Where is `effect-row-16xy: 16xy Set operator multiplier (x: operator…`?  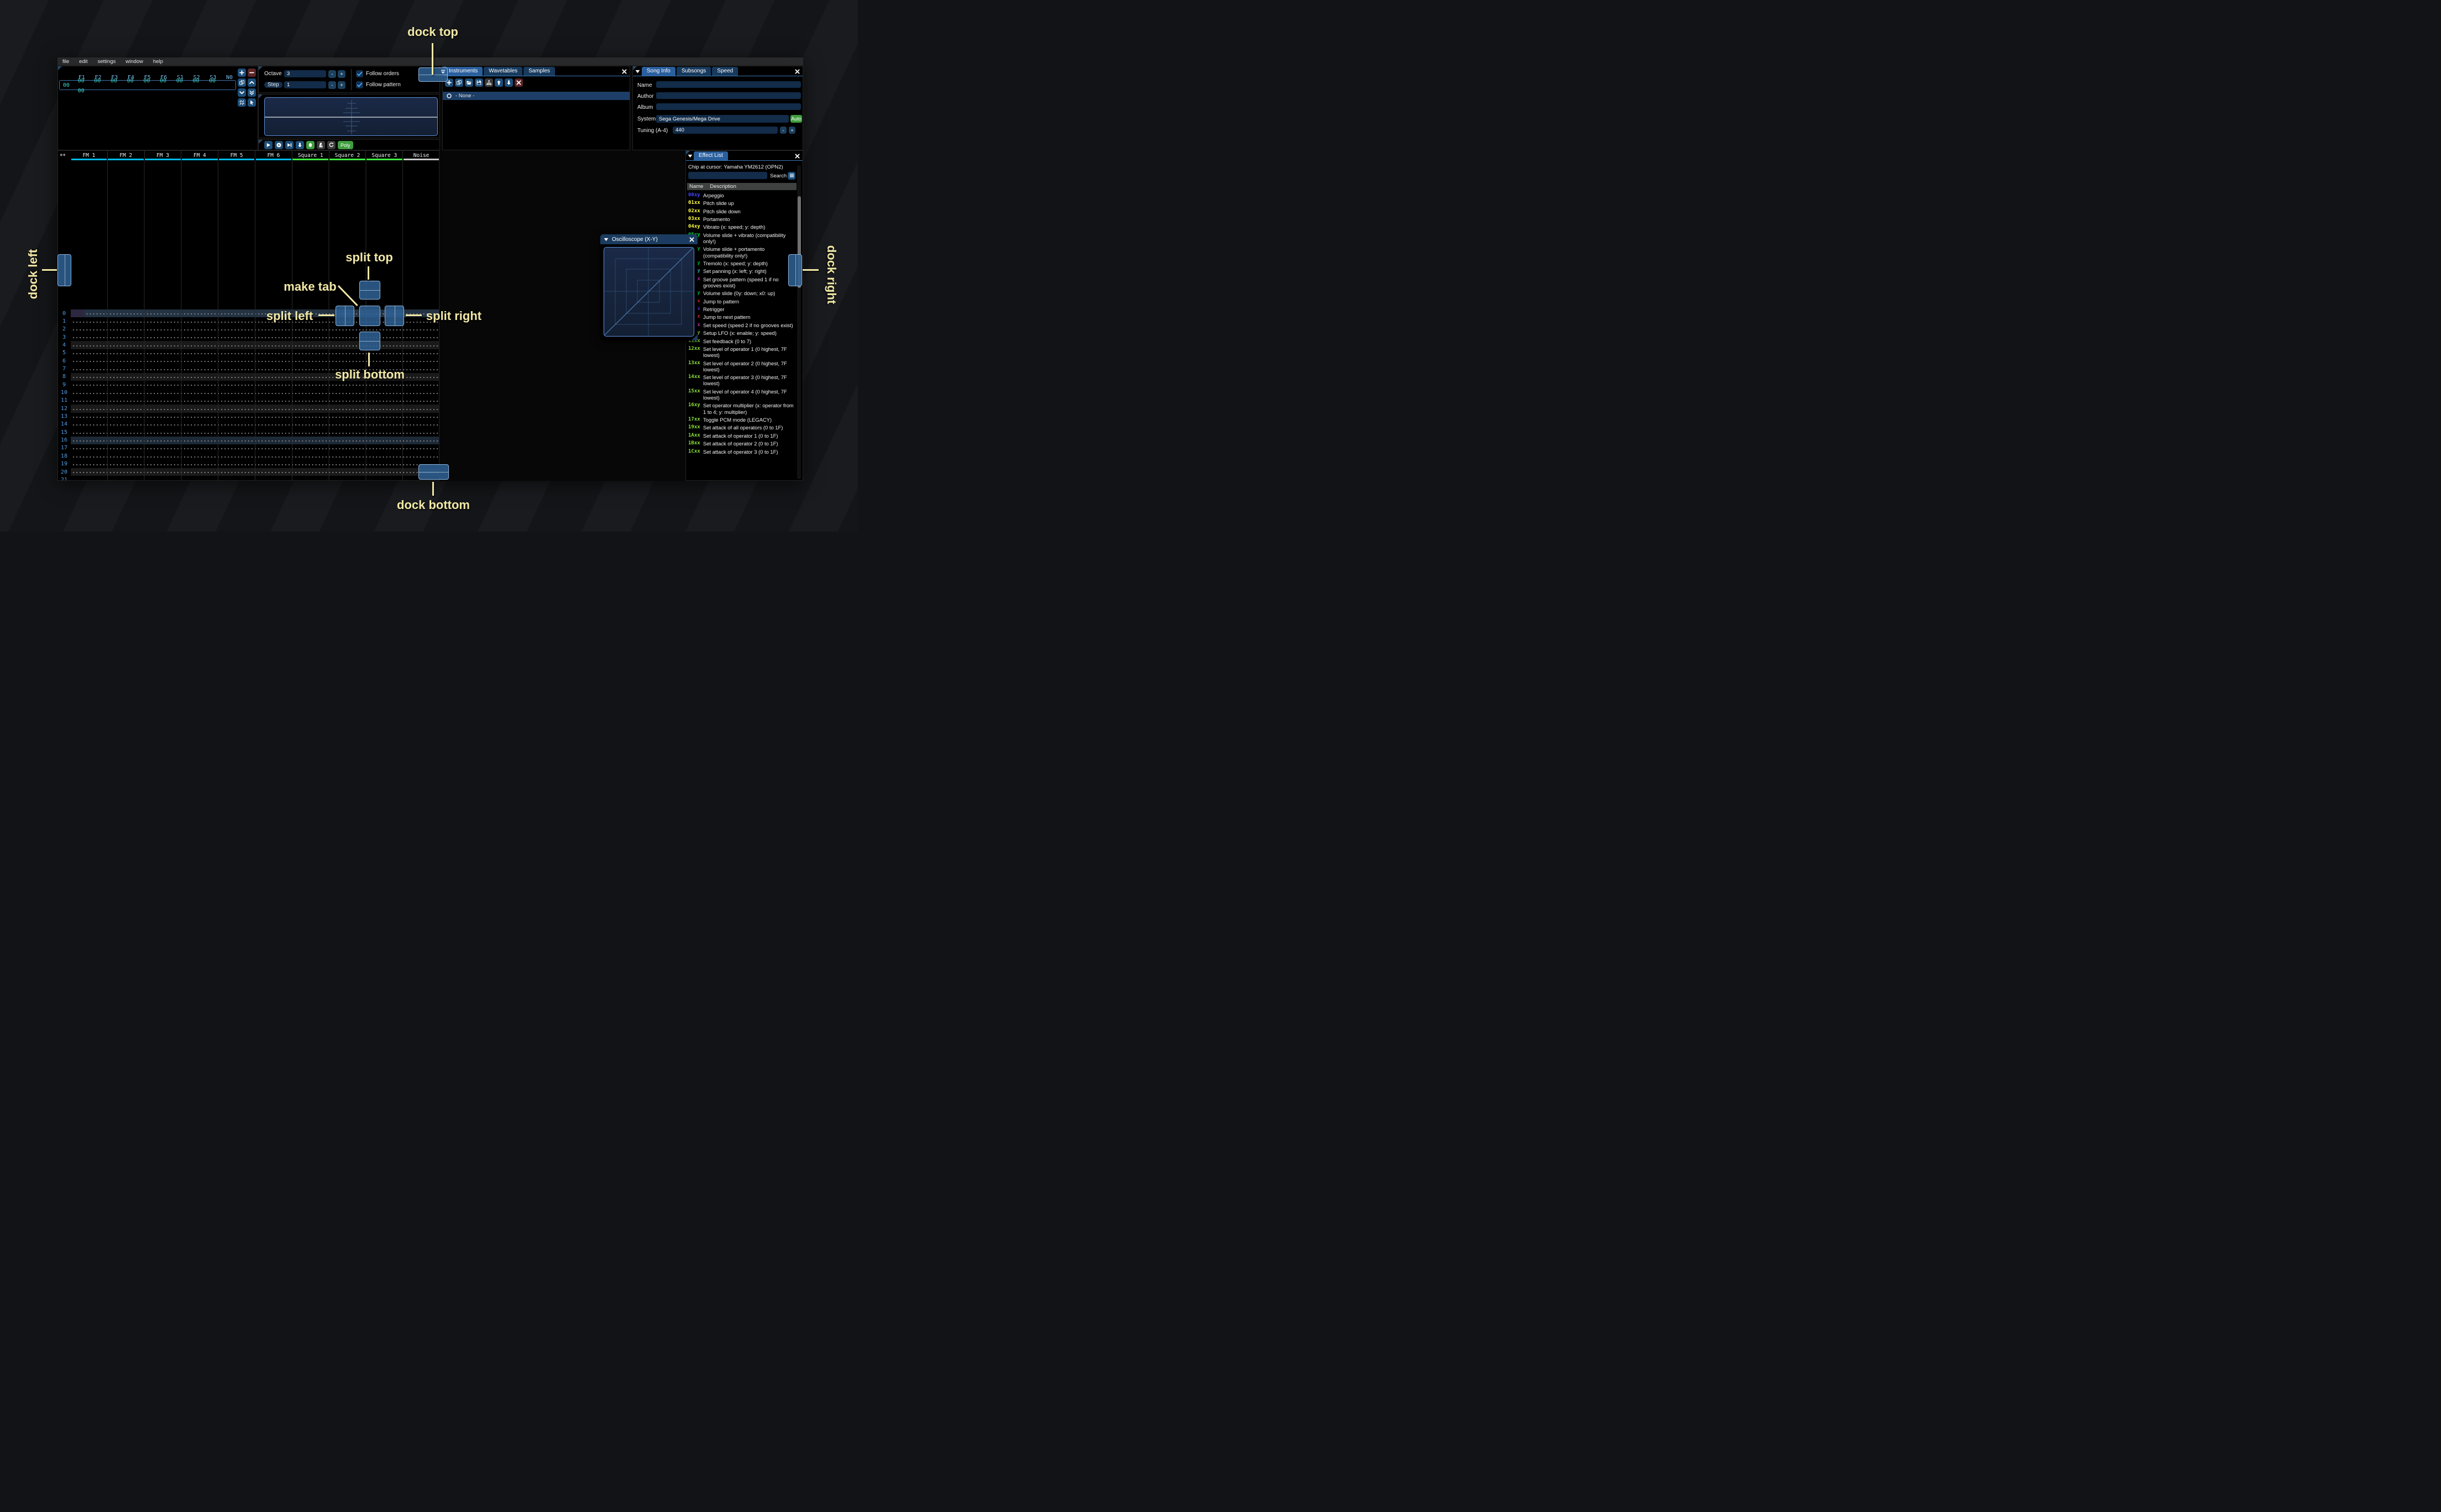
effect-row-16xy: 16xy Set operator multiplier (x: operator… is located at coordinates (742, 409).